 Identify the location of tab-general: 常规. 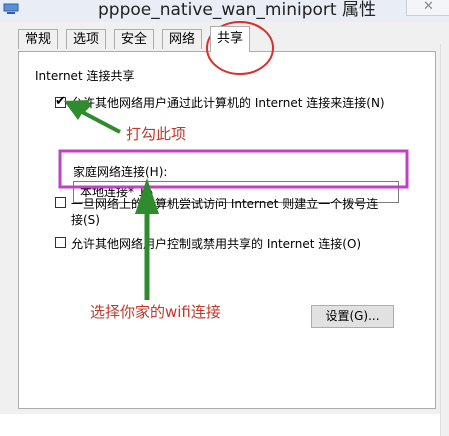
(38, 39).